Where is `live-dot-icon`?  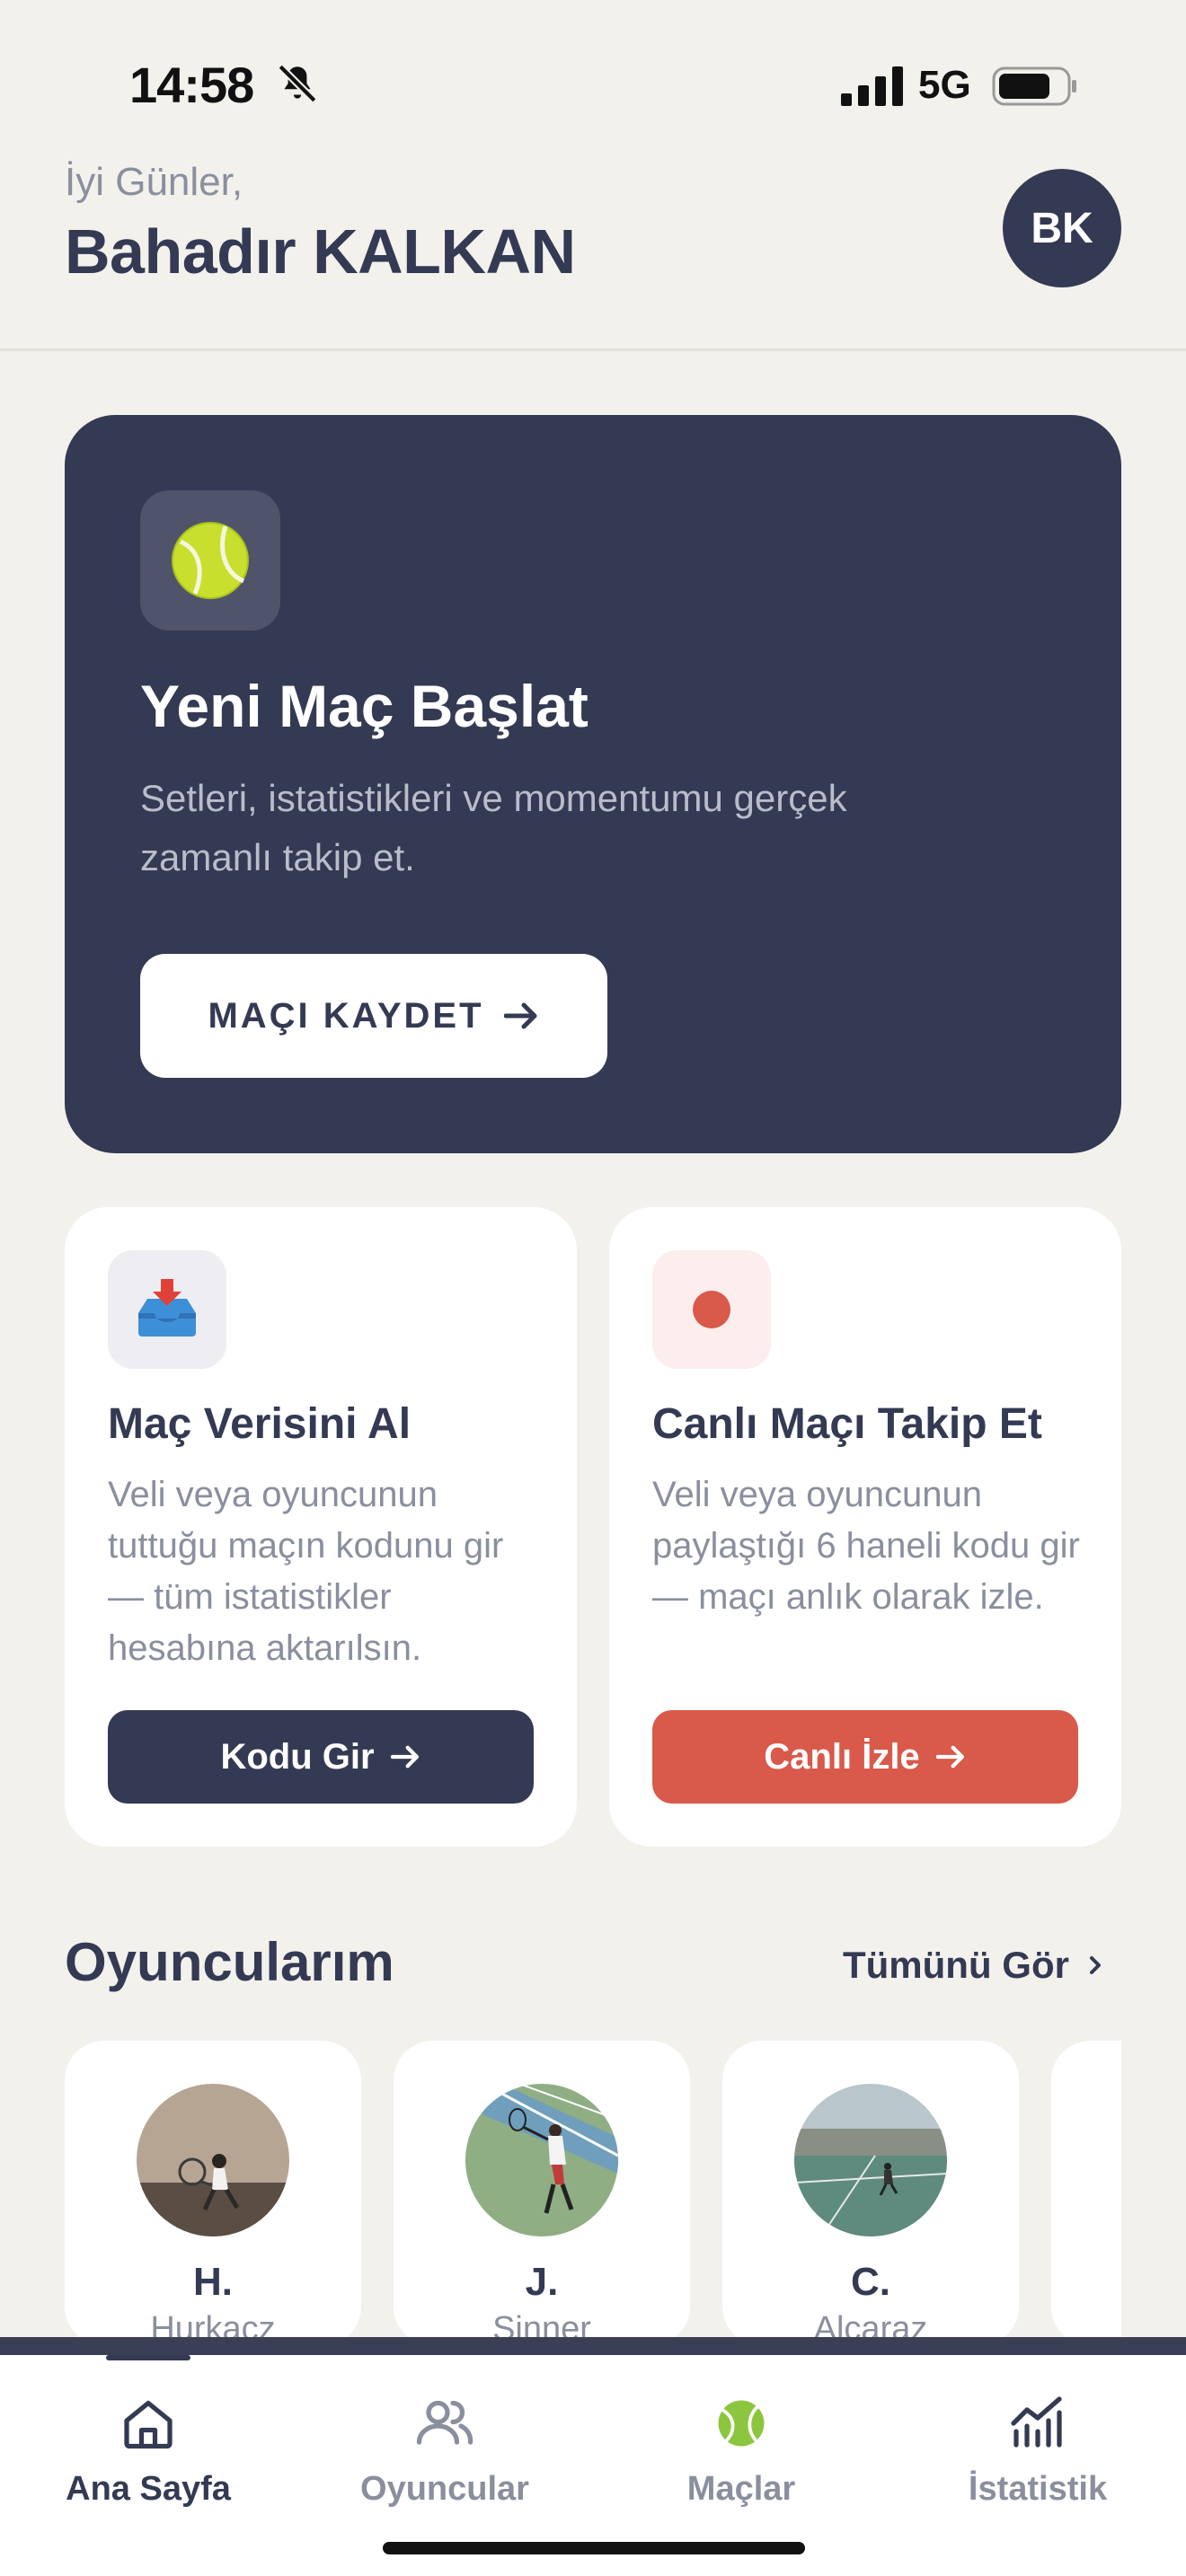 live-dot-icon is located at coordinates (711, 1309).